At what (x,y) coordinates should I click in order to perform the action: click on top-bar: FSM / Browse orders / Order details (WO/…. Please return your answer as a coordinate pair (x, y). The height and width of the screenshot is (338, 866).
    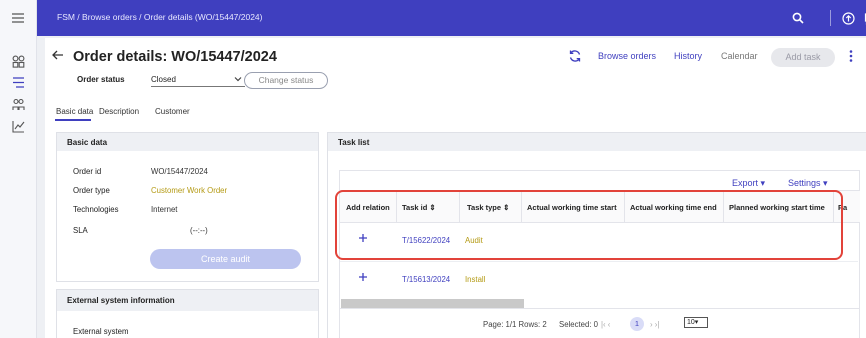
    Looking at the image, I should click on (451, 18).